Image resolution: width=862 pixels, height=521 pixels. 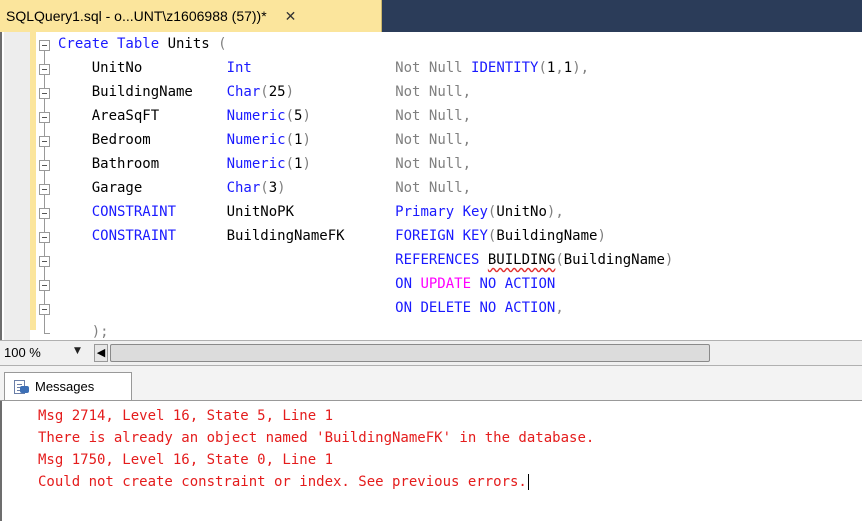 I want to click on code-line: ON UPDATE NO ACTION, so click(x=306, y=284).